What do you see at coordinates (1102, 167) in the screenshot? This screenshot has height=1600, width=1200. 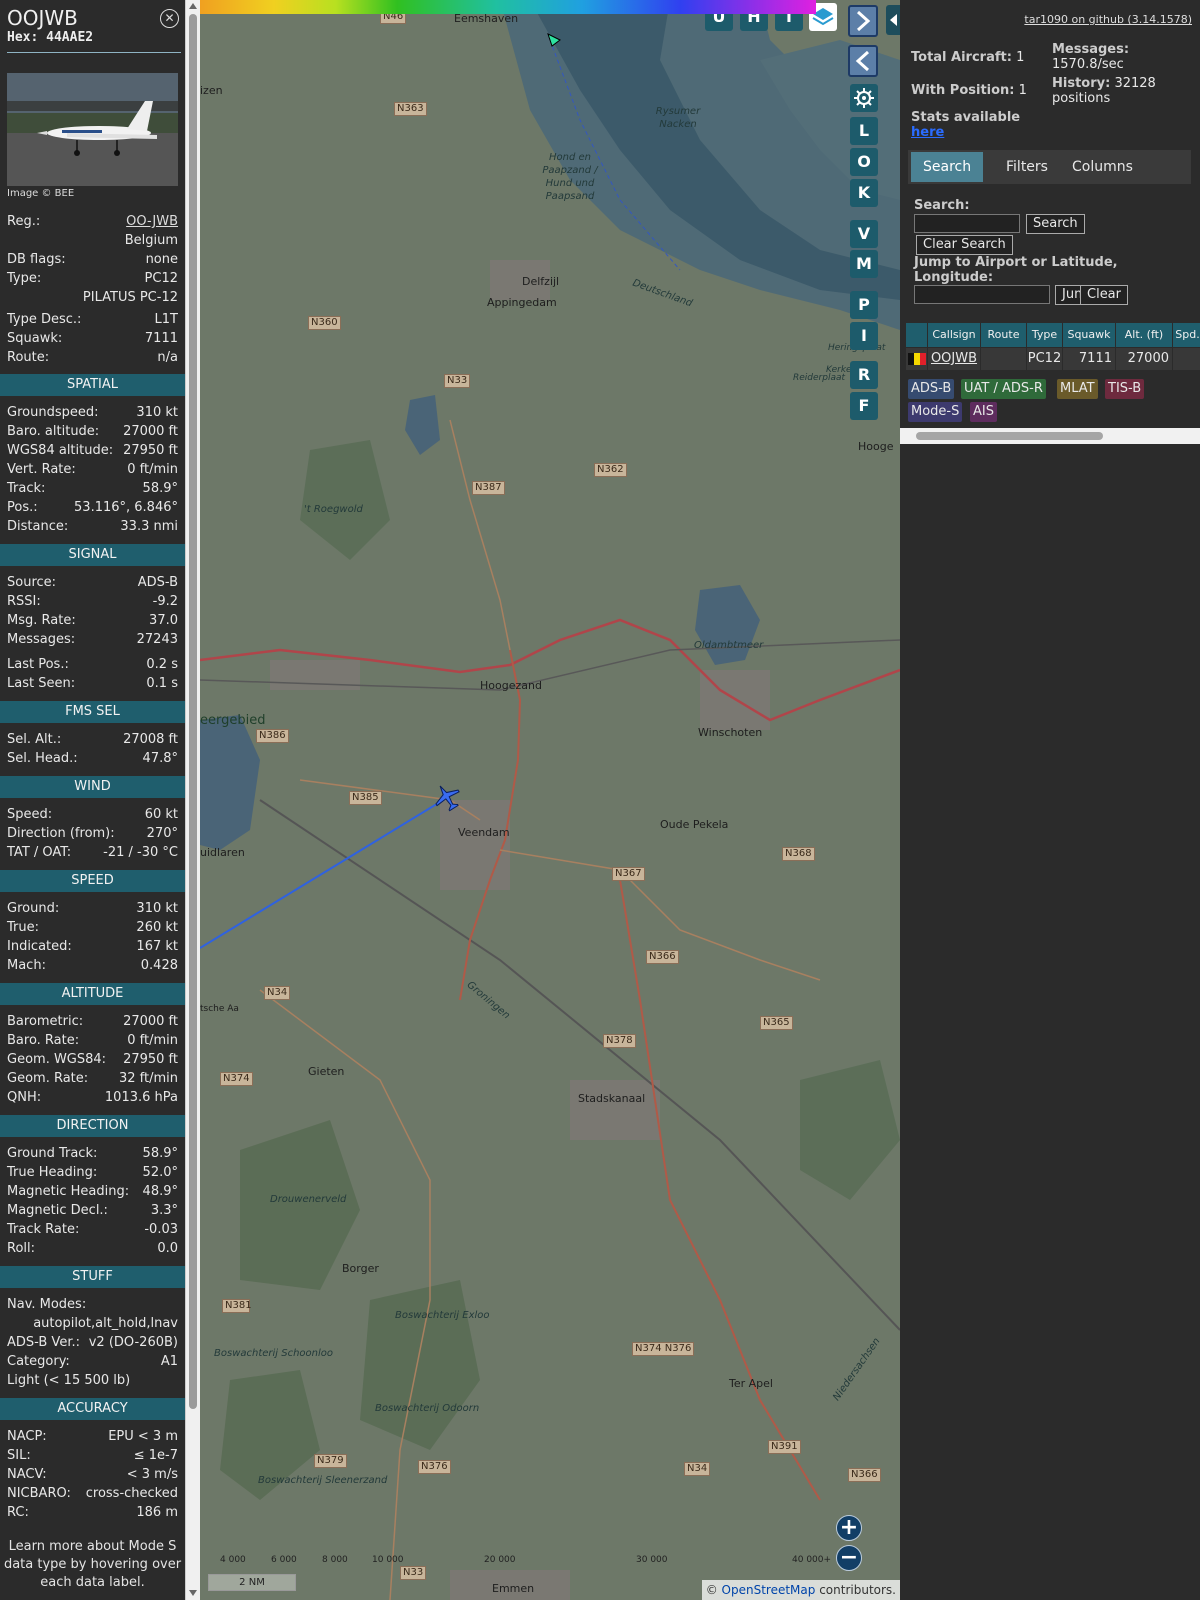 I see `tab-columns: Columns` at bounding box center [1102, 167].